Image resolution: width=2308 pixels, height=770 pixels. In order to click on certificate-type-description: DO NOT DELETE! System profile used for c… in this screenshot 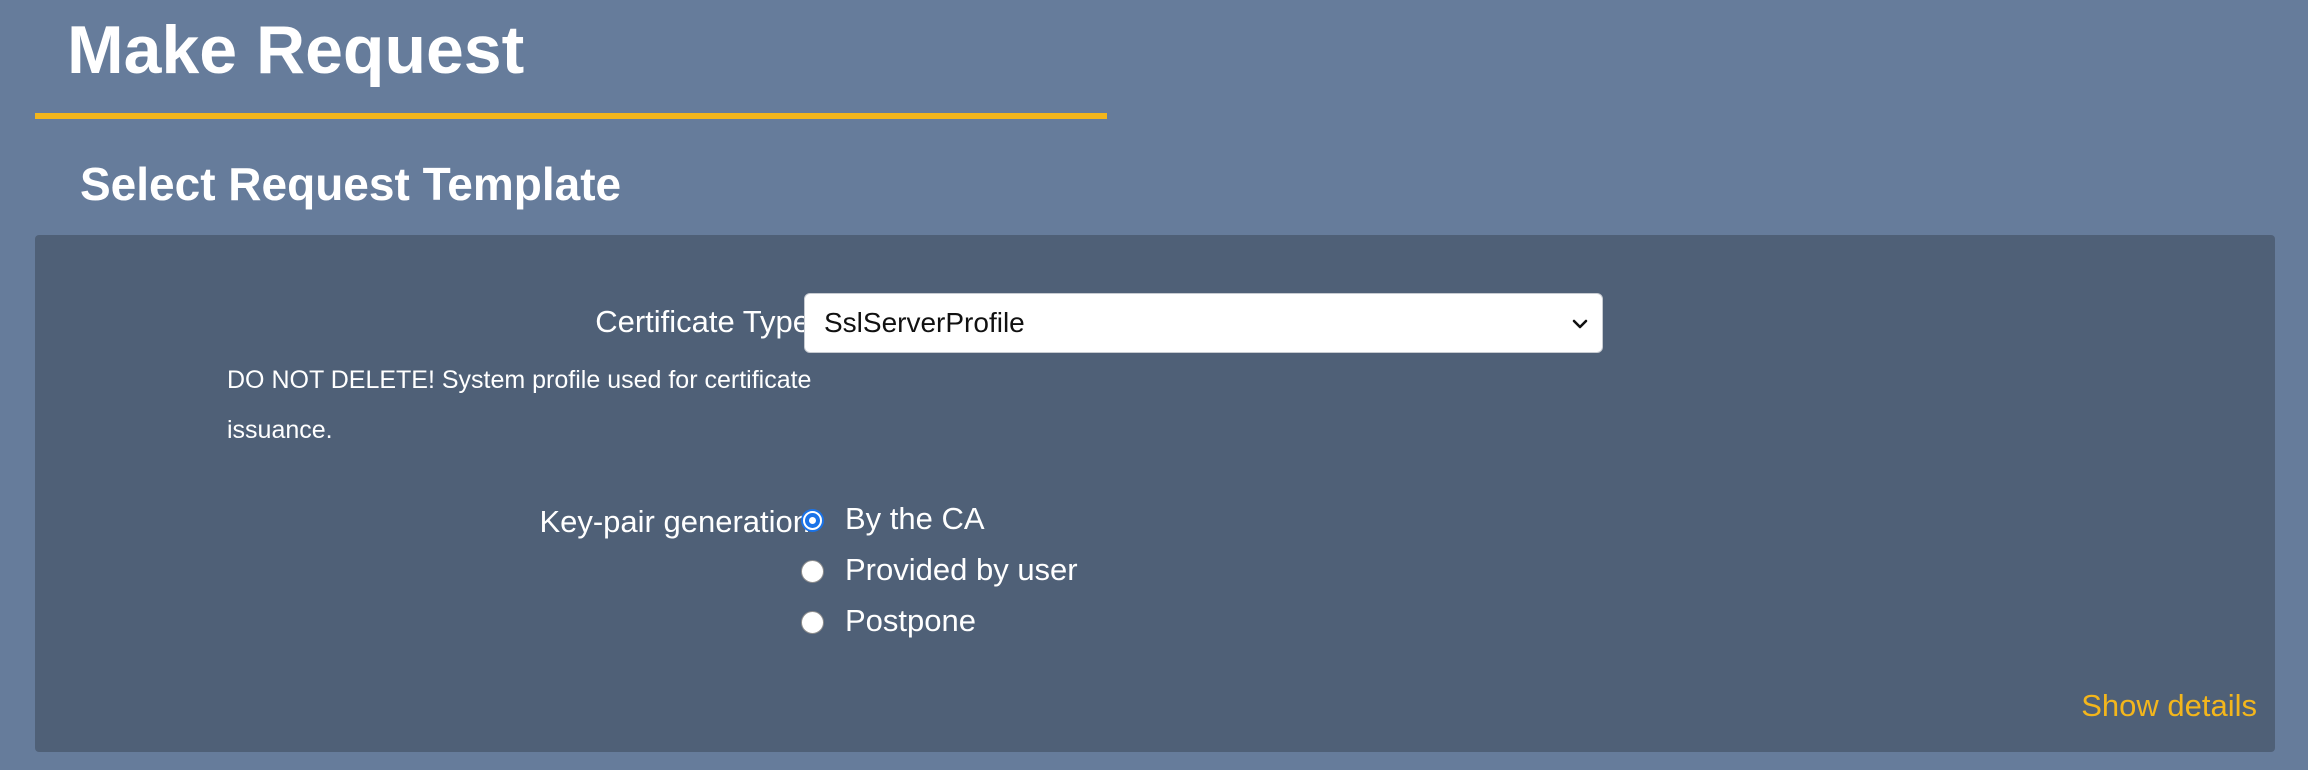, I will do `click(519, 405)`.